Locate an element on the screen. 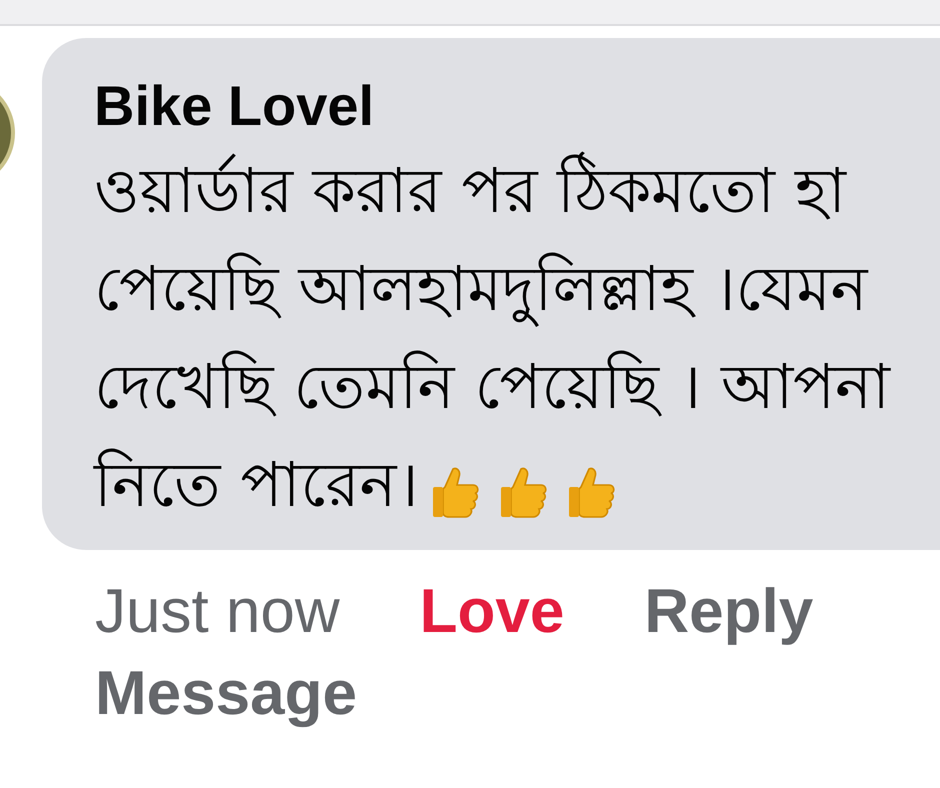 The image size is (940, 788). comment-text: নিতে পারেন। is located at coordinates (256, 485).